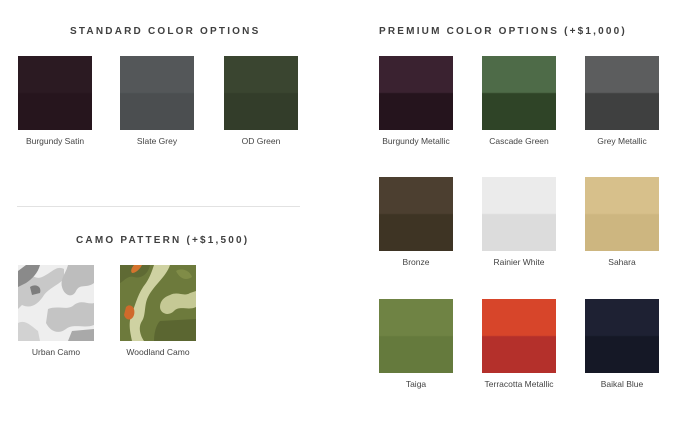  Describe the element at coordinates (157, 141) in the screenshot. I see `swatch-label: Slate Grey` at that location.